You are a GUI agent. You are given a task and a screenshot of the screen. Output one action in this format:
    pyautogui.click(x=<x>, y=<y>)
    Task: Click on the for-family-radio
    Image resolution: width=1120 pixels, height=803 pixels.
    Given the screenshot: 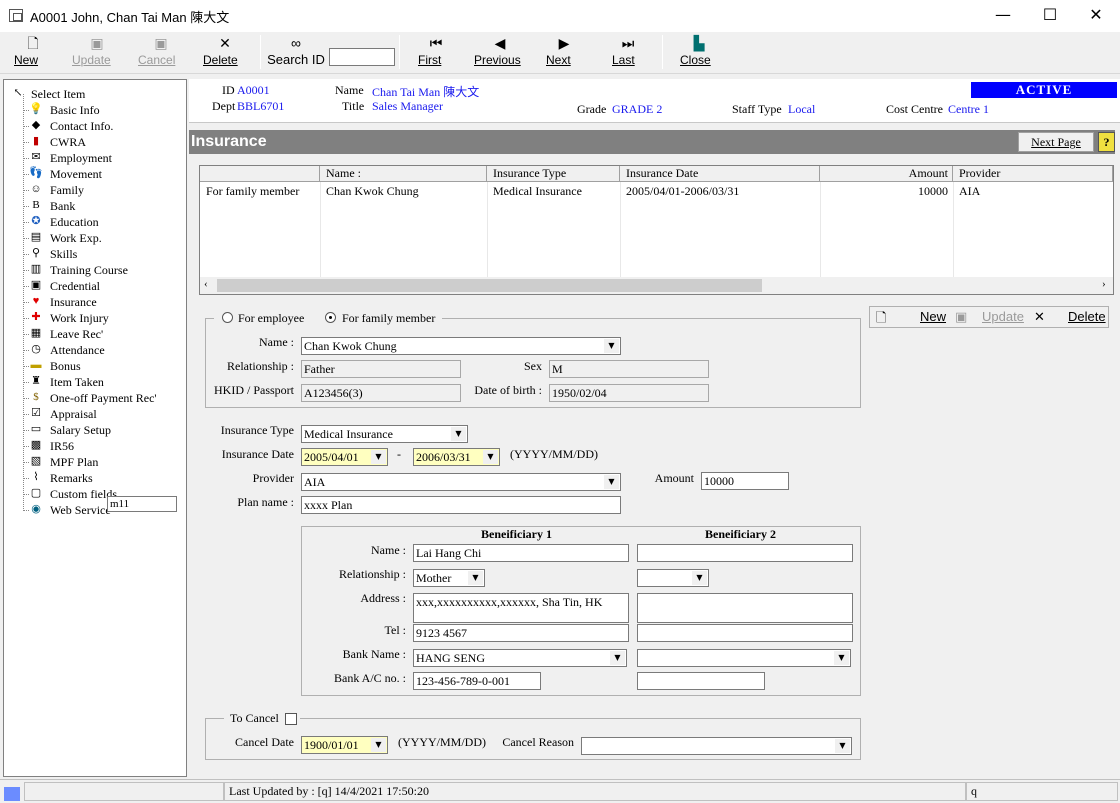 What is the action you would take?
    pyautogui.click(x=330, y=317)
    